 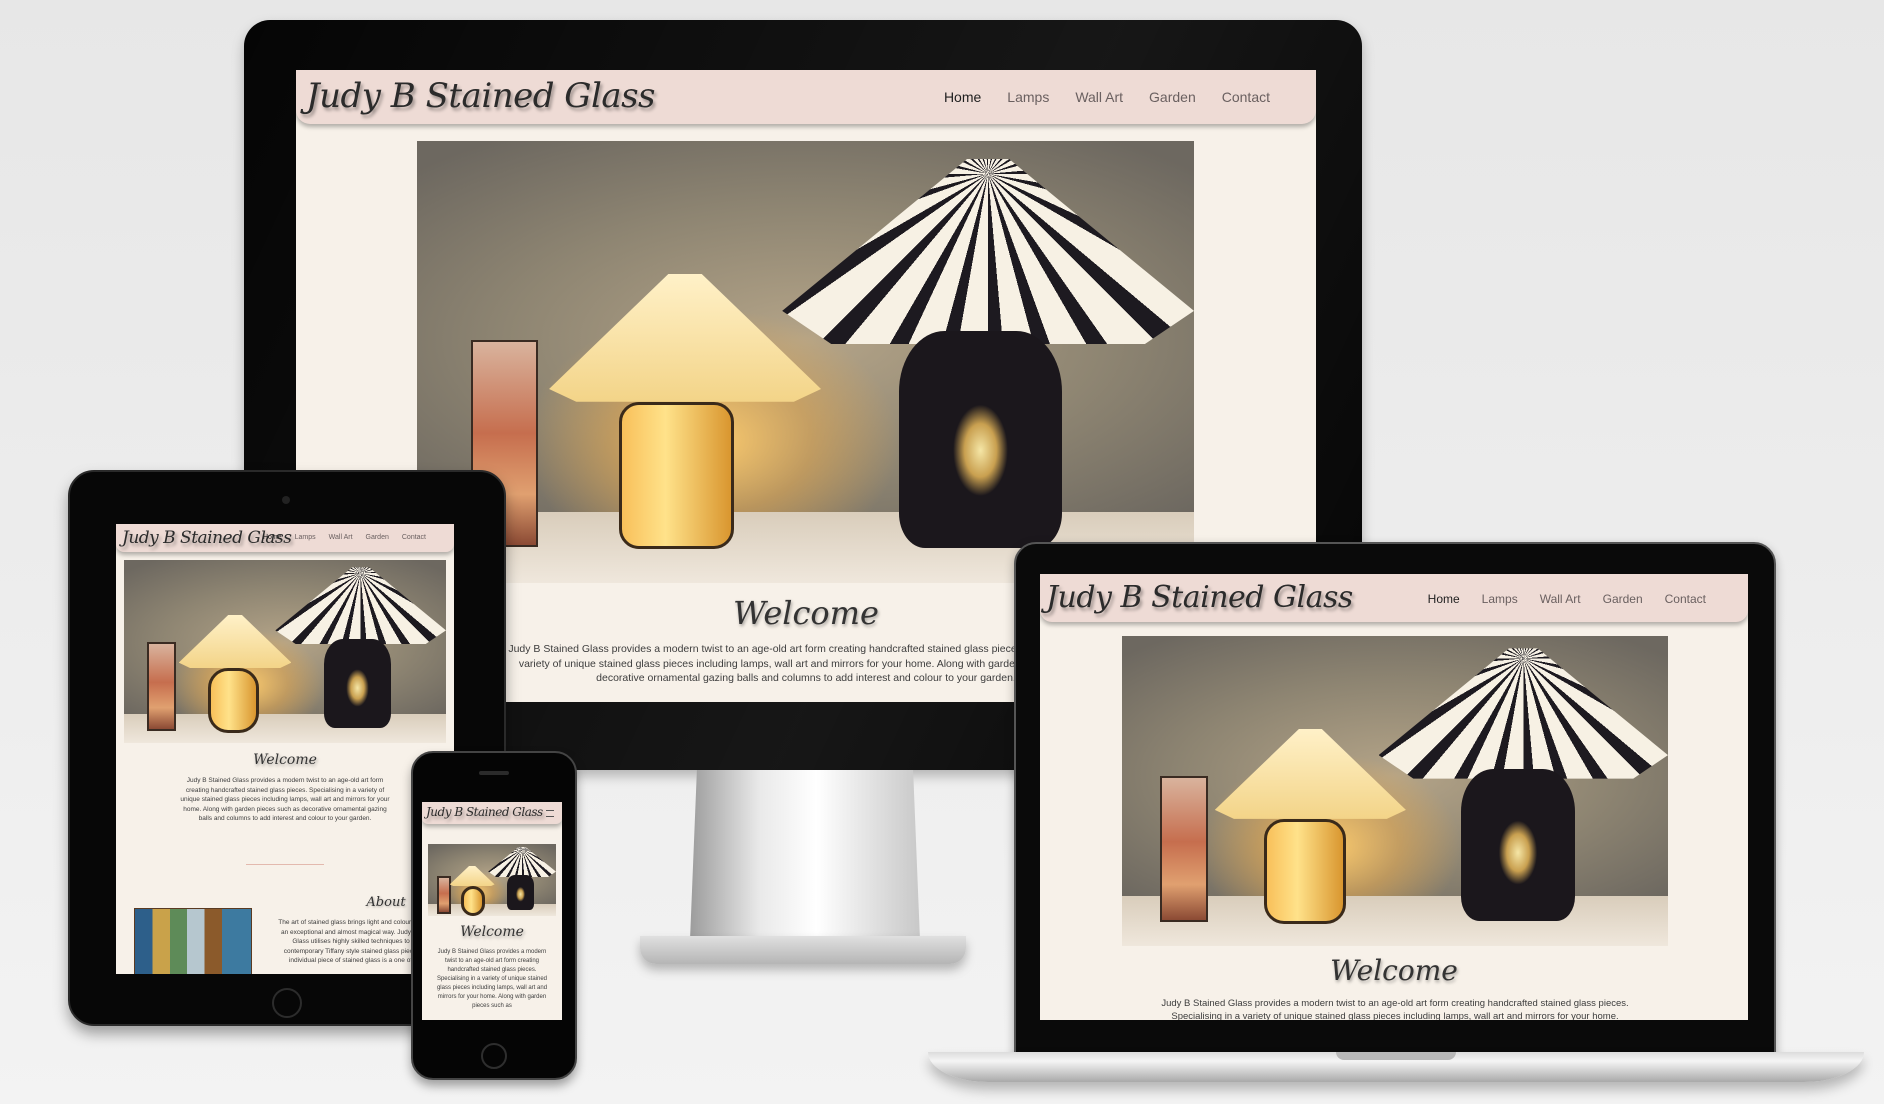 What do you see at coordinates (414, 537) in the screenshot?
I see `tablet-nav-contact: Contact` at bounding box center [414, 537].